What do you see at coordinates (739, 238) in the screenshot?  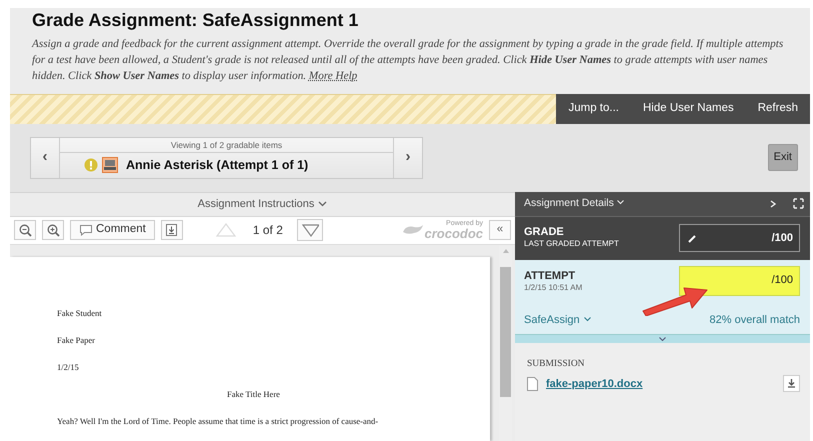 I see `grade-field: /100` at bounding box center [739, 238].